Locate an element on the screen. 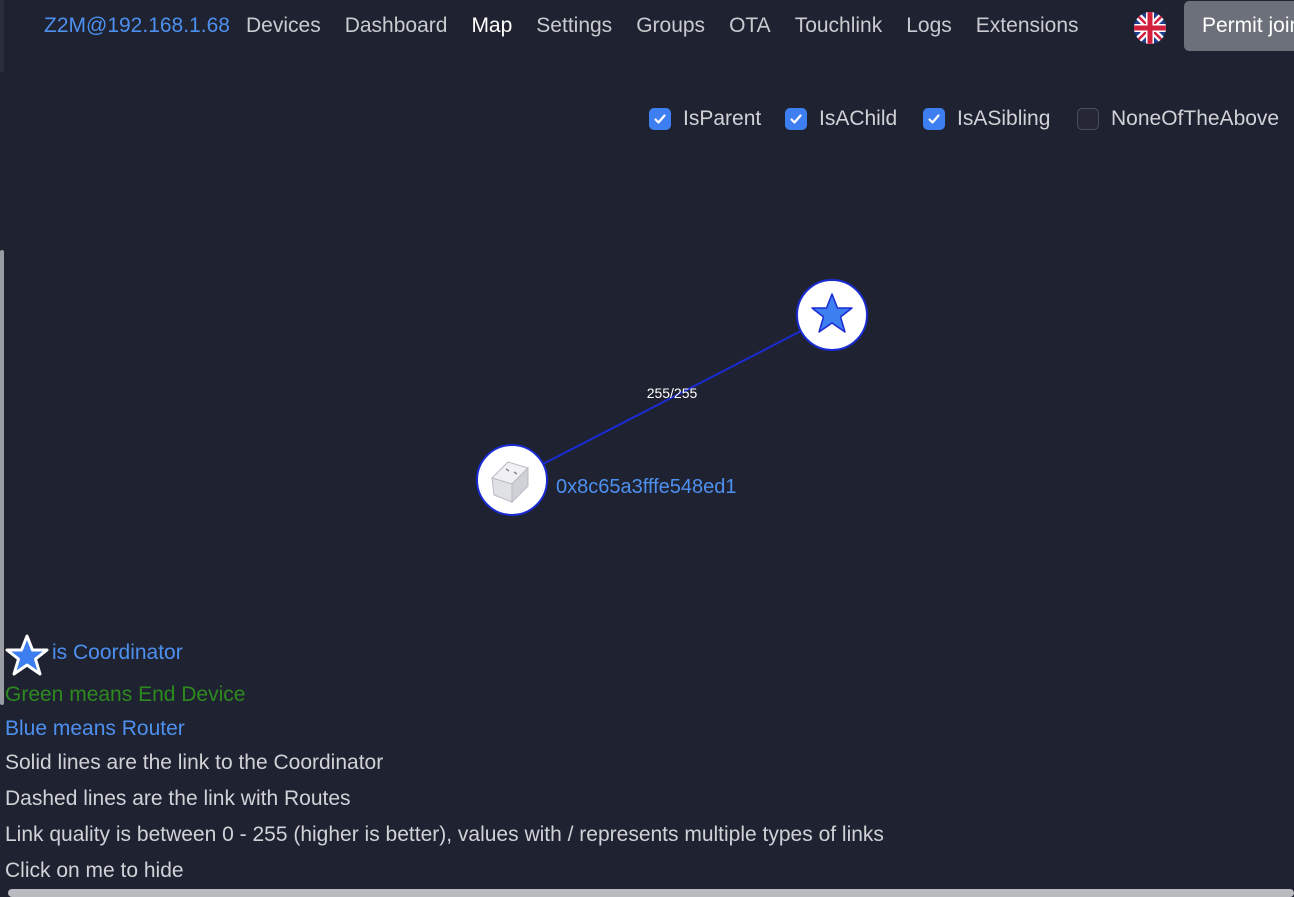  nav-devices: Devices is located at coordinates (283, 26).